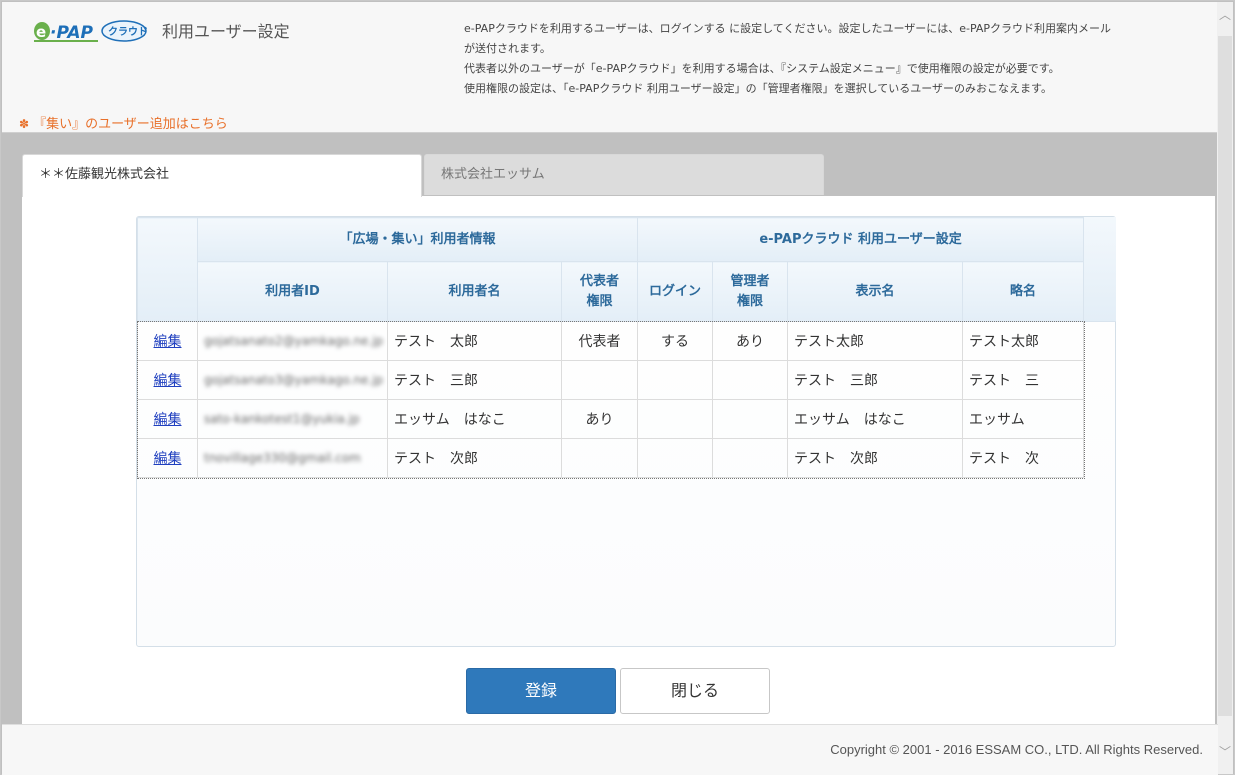 This screenshot has height=775, width=1235. Describe the element at coordinates (875, 341) in the screenshot. I see `display-name-cell: テスト太郎` at that location.